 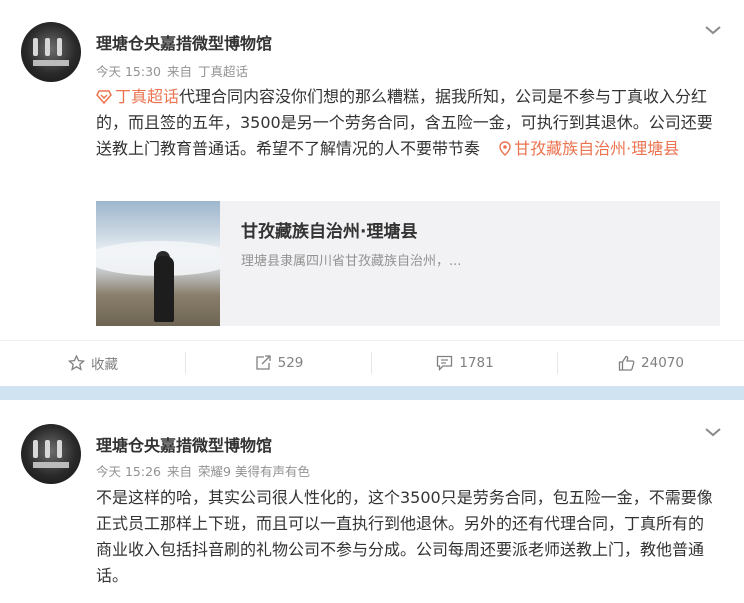 What do you see at coordinates (597, 148) in the screenshot?
I see `location-label: 甘孜藏族自治州·理塘县` at bounding box center [597, 148].